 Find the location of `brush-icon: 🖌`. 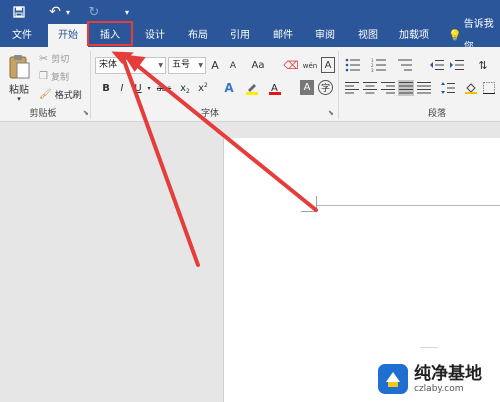

brush-icon: 🖌 is located at coordinates (45, 94).